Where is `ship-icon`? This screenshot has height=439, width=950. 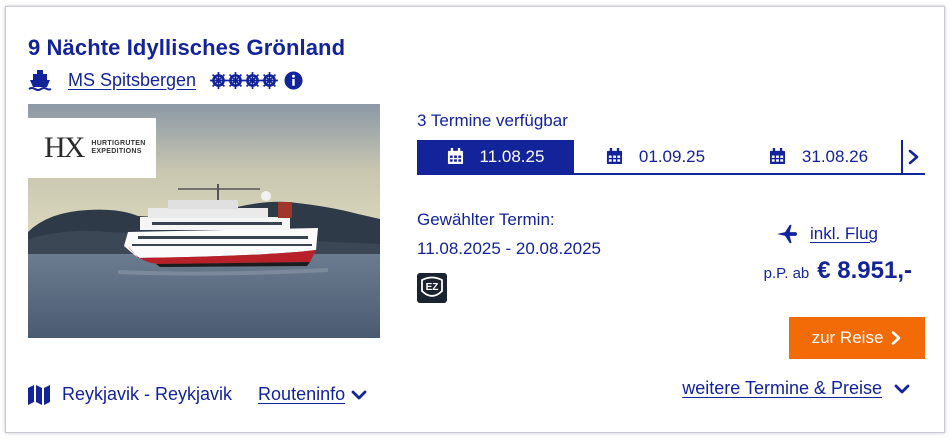
ship-icon is located at coordinates (40, 80).